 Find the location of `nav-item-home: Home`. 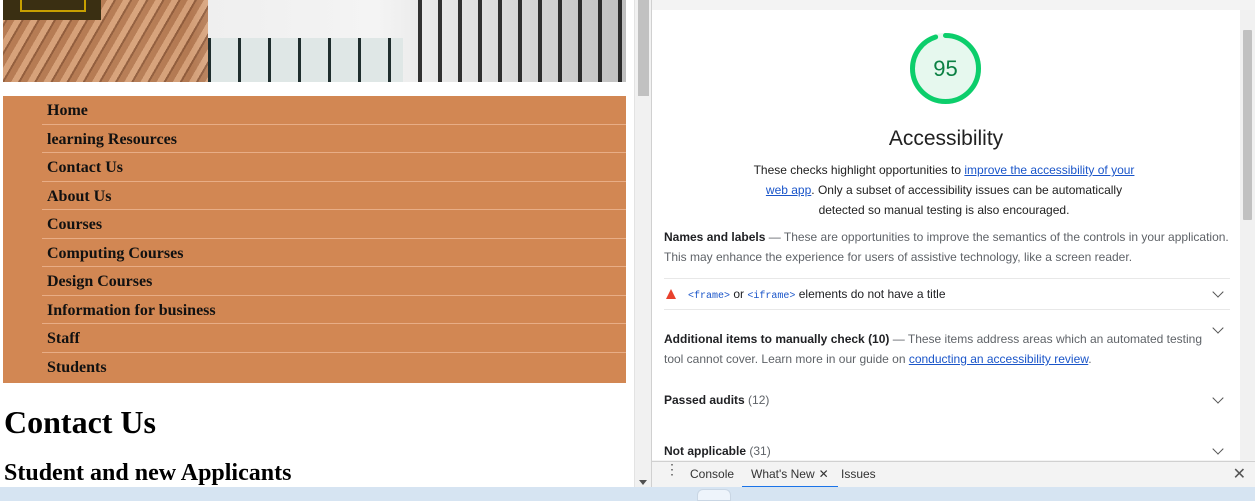

nav-item-home: Home is located at coordinates (334, 110).